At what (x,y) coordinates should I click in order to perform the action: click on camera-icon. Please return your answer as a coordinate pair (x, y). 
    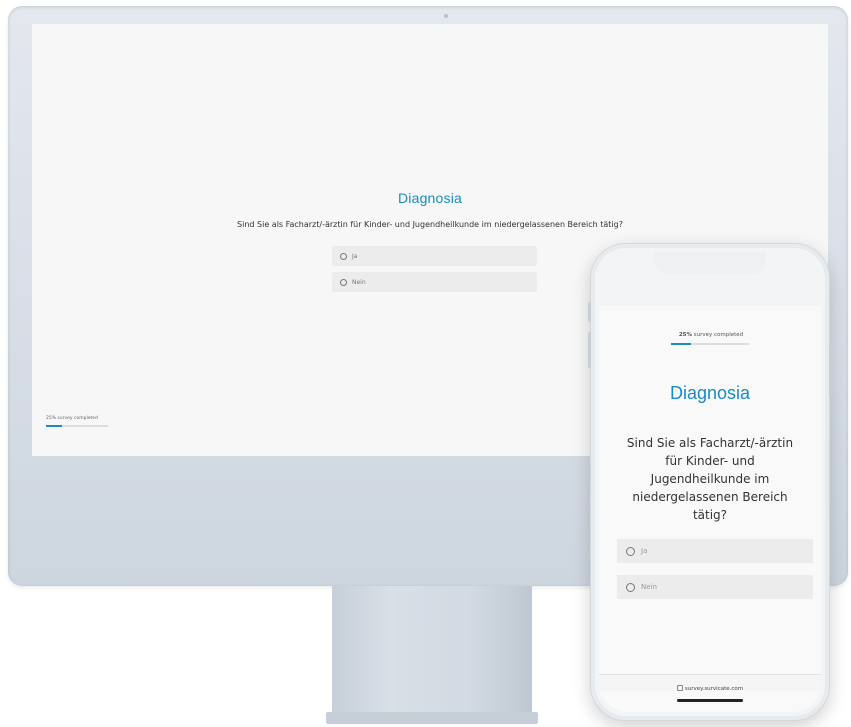
    Looking at the image, I should click on (446, 16).